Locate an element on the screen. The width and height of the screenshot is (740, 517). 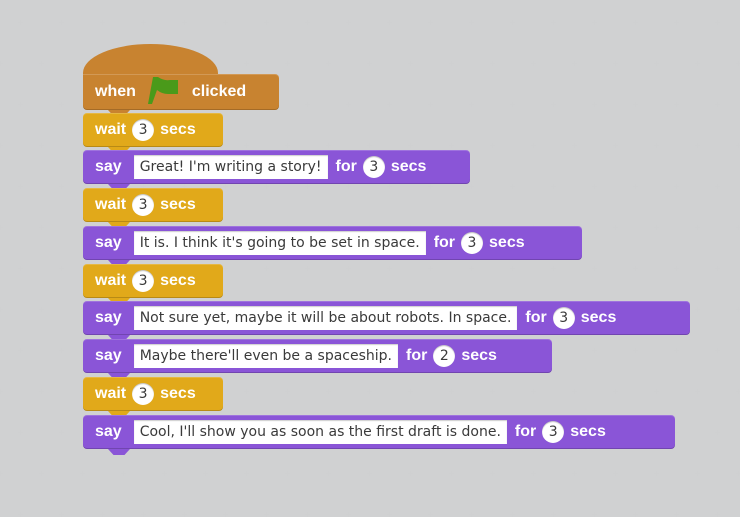
green-flag-icon is located at coordinates (162, 92).